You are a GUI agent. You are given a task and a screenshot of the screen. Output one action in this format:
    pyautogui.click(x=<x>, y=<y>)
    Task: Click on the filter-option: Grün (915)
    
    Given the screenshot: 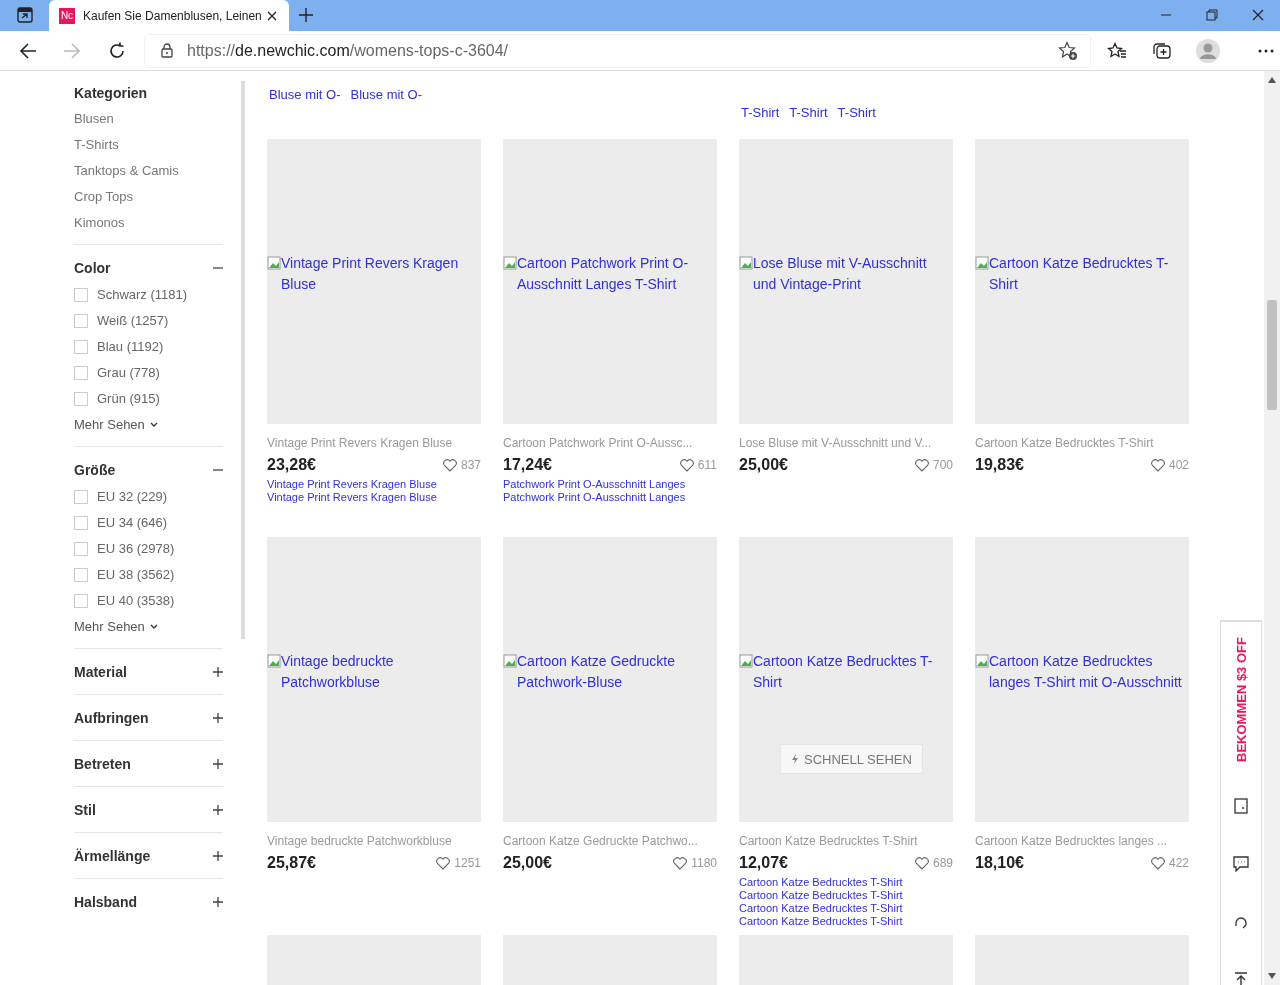 What is the action you would take?
    pyautogui.click(x=128, y=398)
    